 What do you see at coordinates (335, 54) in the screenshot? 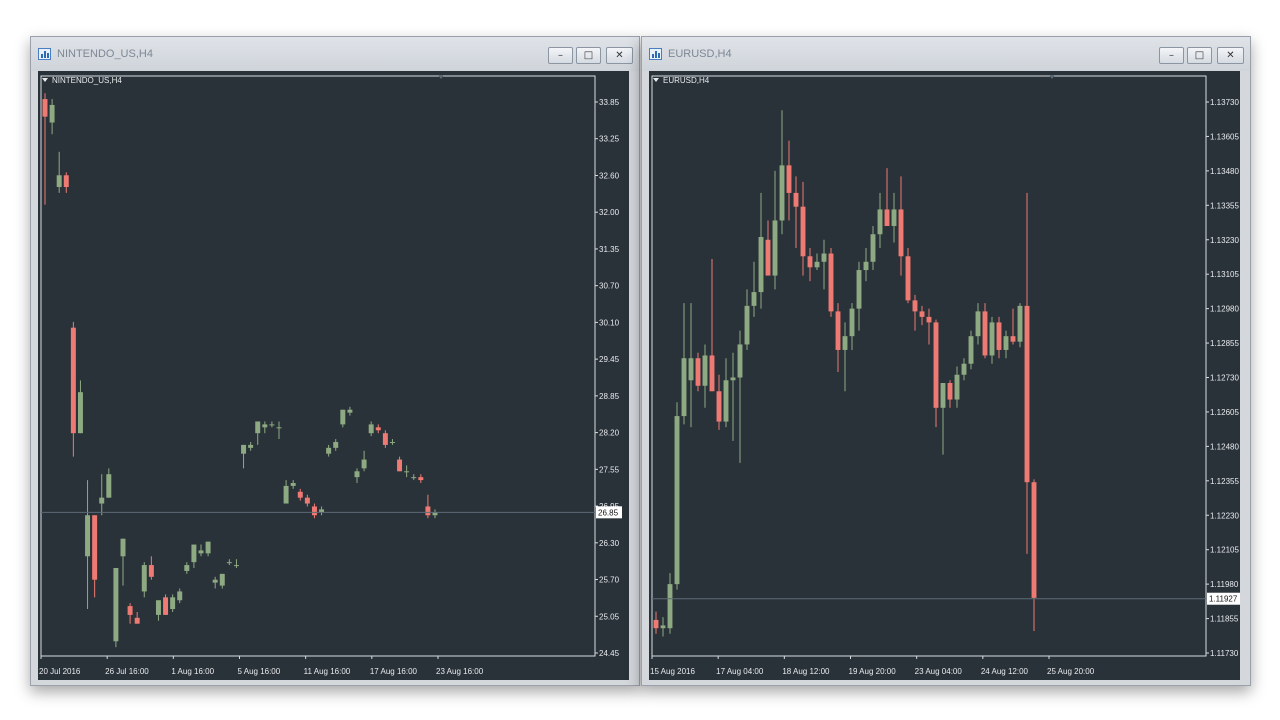
I see `titlebar: NINTENDO_US,H4 – □ ✕` at bounding box center [335, 54].